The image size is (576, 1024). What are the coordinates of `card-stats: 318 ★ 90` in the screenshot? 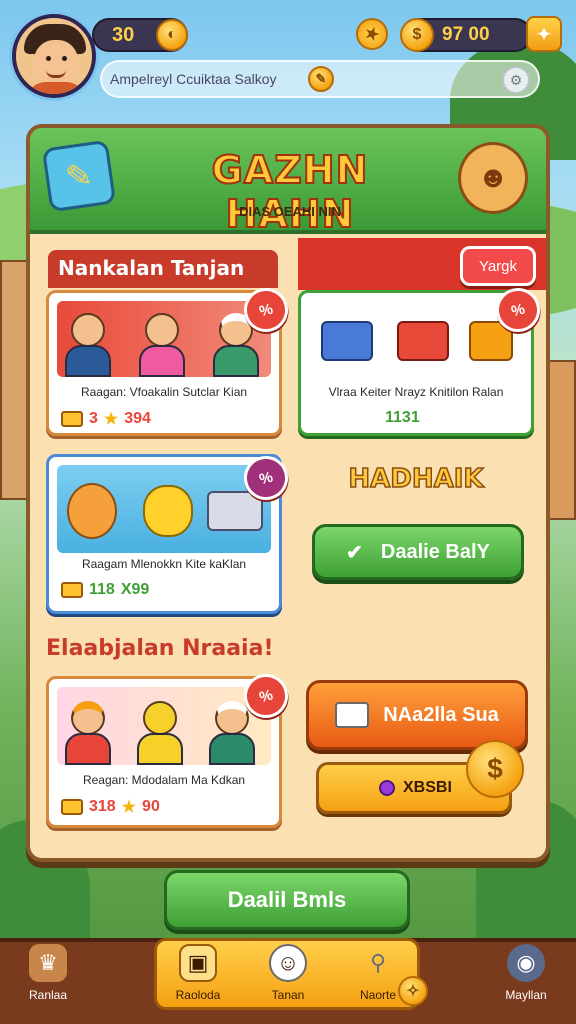 It's located at (110, 807).